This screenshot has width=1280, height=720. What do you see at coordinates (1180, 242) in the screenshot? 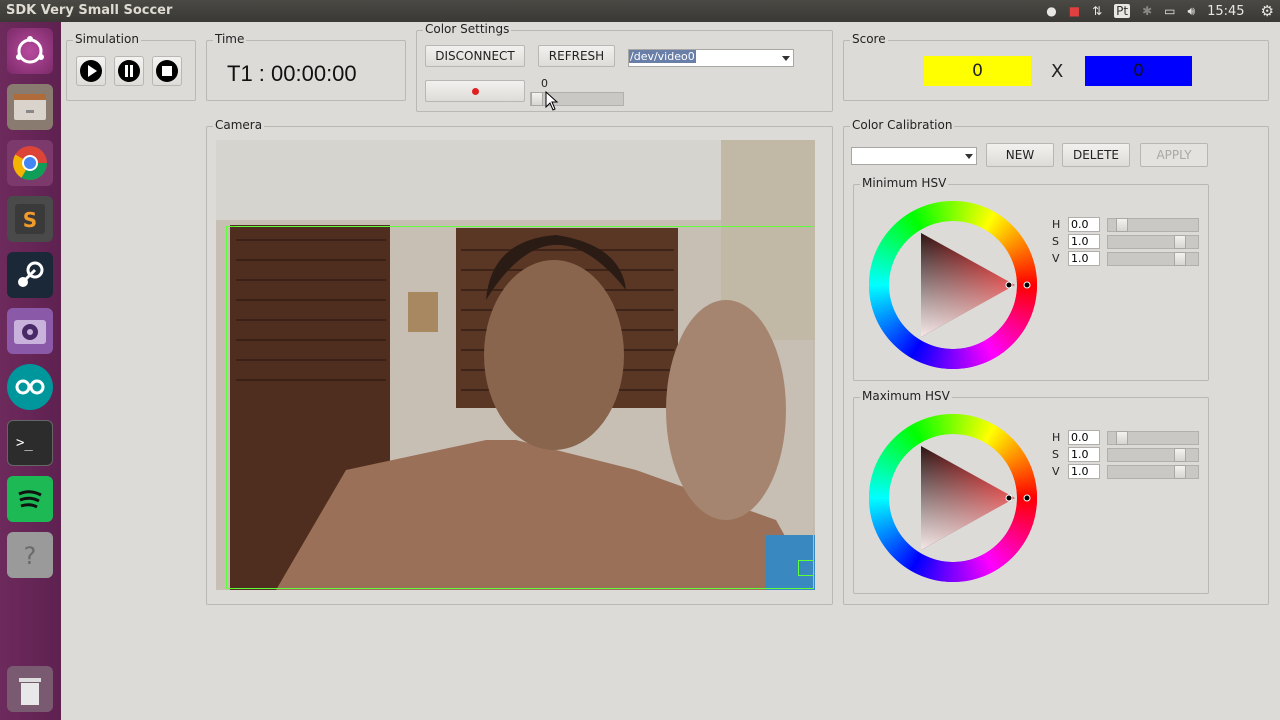
I see `min-s-slider-handle` at bounding box center [1180, 242].